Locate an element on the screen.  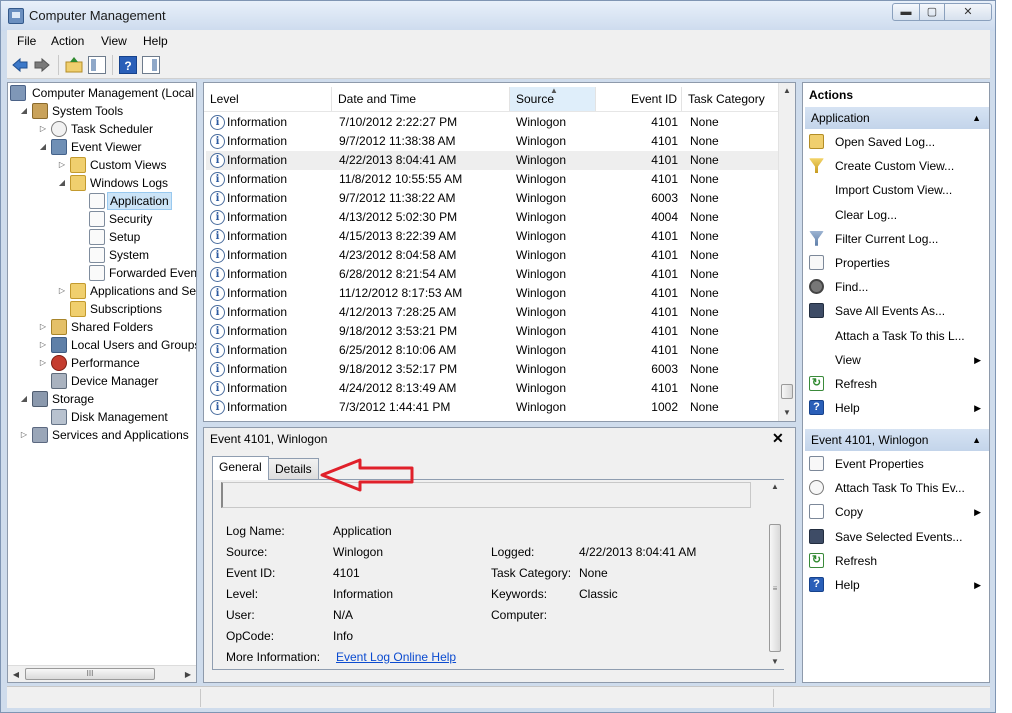
title-bar: Computer Management ▬ ▢ ✕ is located at coordinates (498, 16).